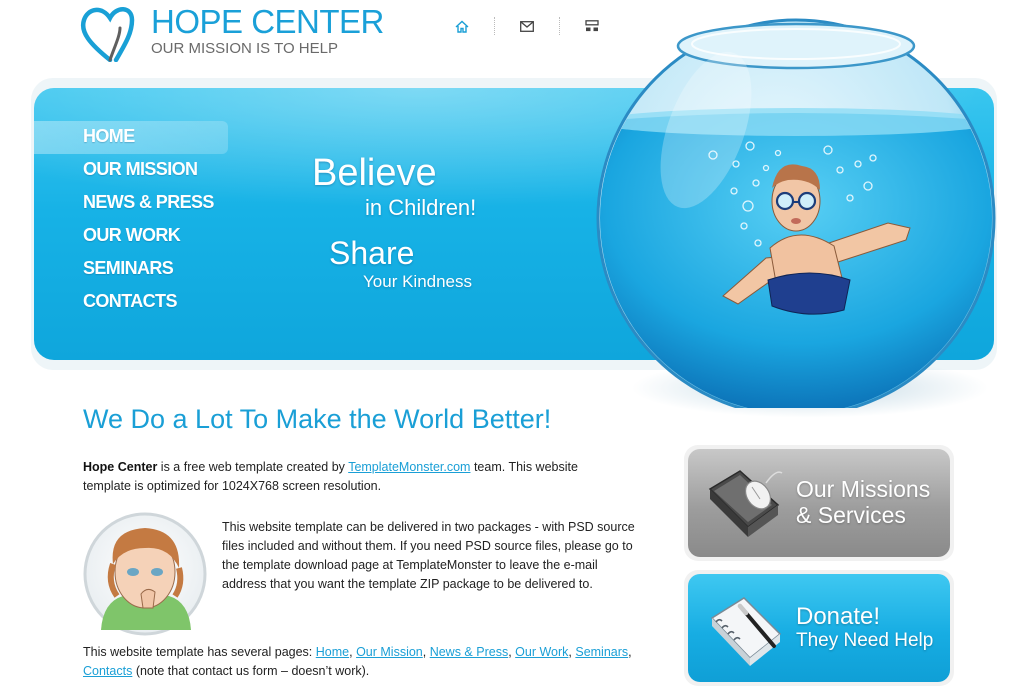  What do you see at coordinates (332, 652) in the screenshot?
I see `link-home: Home` at bounding box center [332, 652].